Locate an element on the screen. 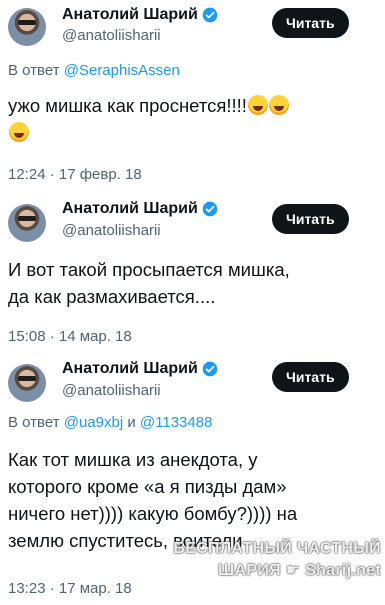  tweet-timestamp: 15:08 · 14 мар. 18 is located at coordinates (70, 336).